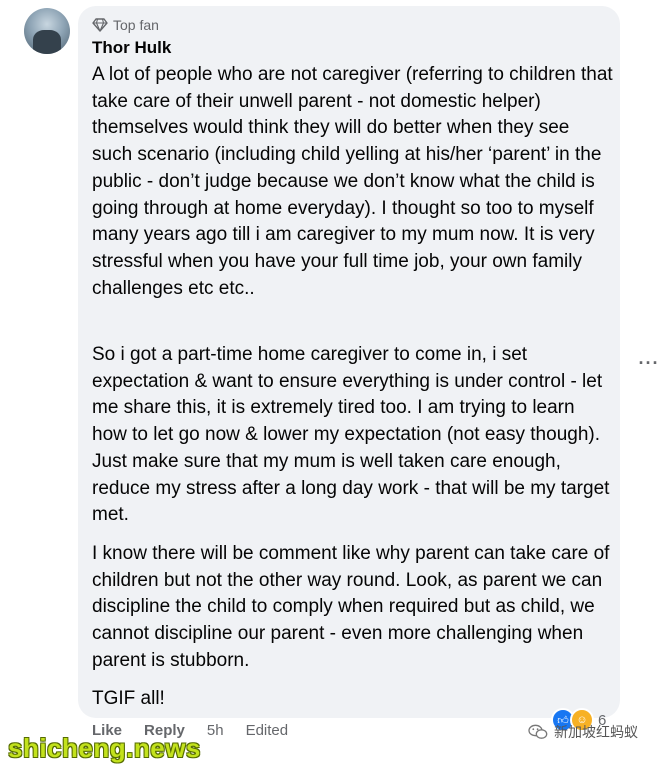 The image size is (669, 764). I want to click on more-options-icon: ···, so click(649, 363).